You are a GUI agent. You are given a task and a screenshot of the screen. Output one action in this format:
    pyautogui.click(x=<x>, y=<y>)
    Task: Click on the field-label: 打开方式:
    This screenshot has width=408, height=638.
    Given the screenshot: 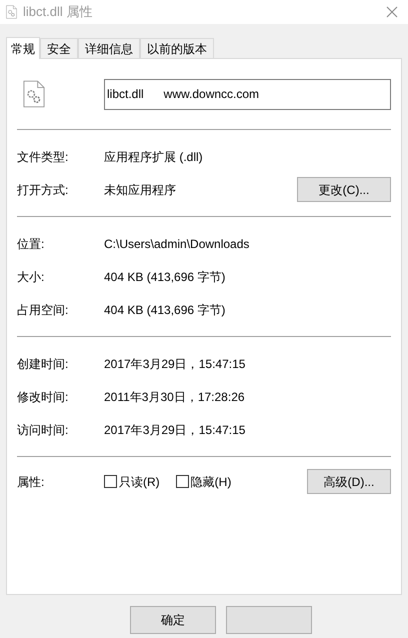 What is the action you would take?
    pyautogui.click(x=43, y=190)
    